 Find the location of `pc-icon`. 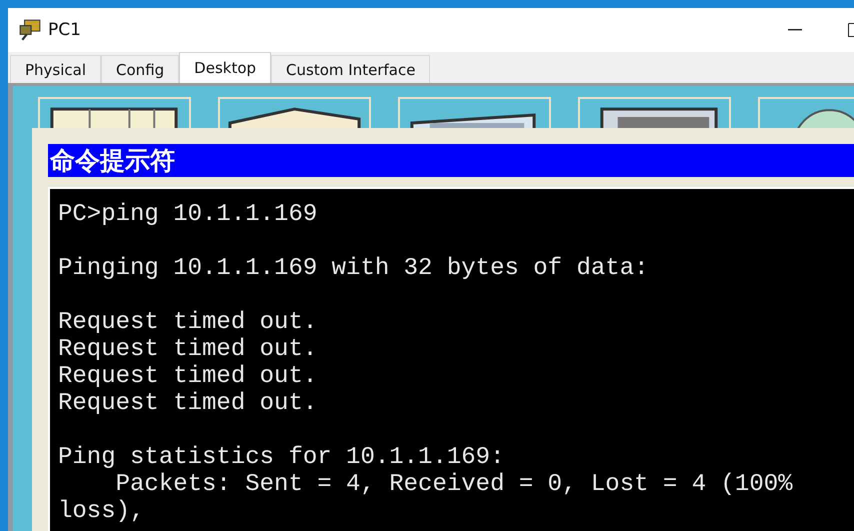

pc-icon is located at coordinates (30, 30).